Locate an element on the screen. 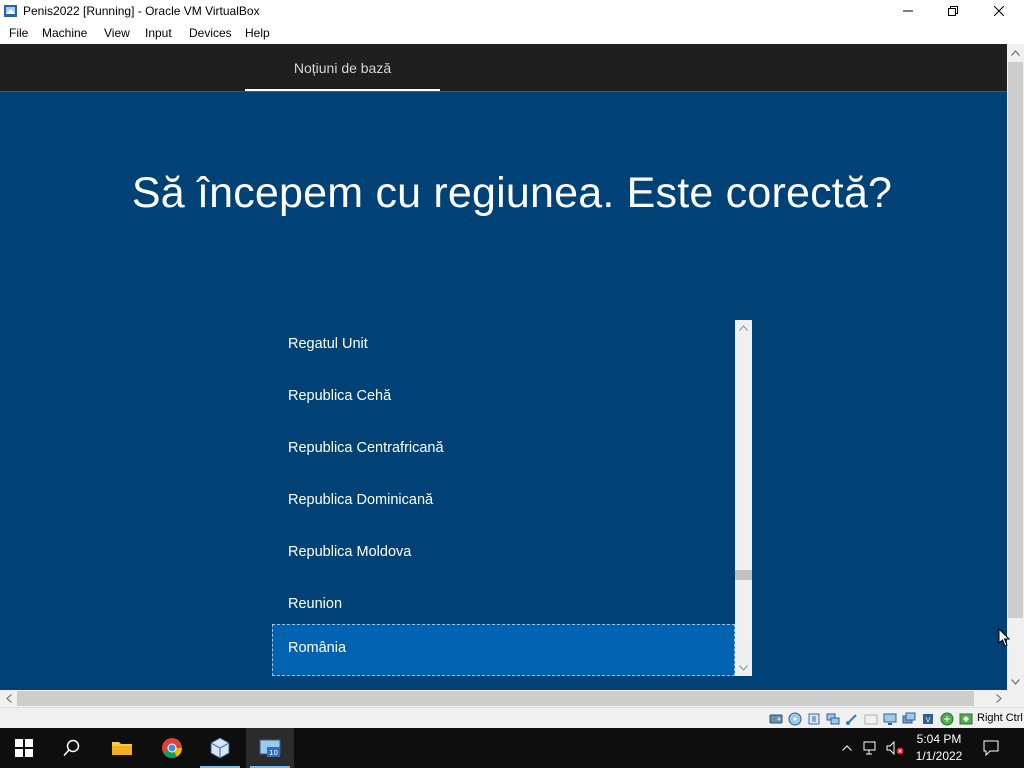 The image size is (1024, 768). list-item-label: România is located at coordinates (317, 648).